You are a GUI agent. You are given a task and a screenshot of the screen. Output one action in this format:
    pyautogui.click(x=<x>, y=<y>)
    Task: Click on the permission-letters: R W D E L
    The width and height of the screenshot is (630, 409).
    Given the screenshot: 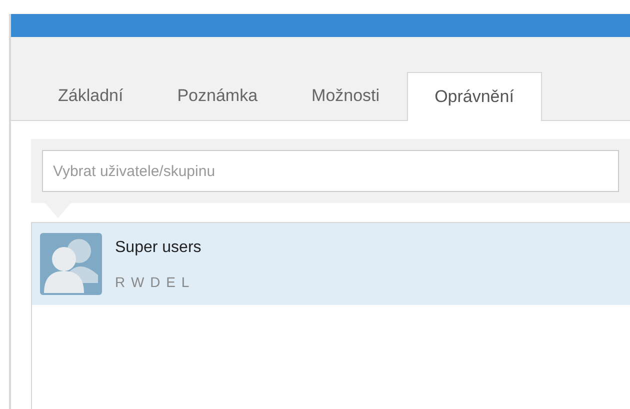 What is the action you would take?
    pyautogui.click(x=153, y=282)
    